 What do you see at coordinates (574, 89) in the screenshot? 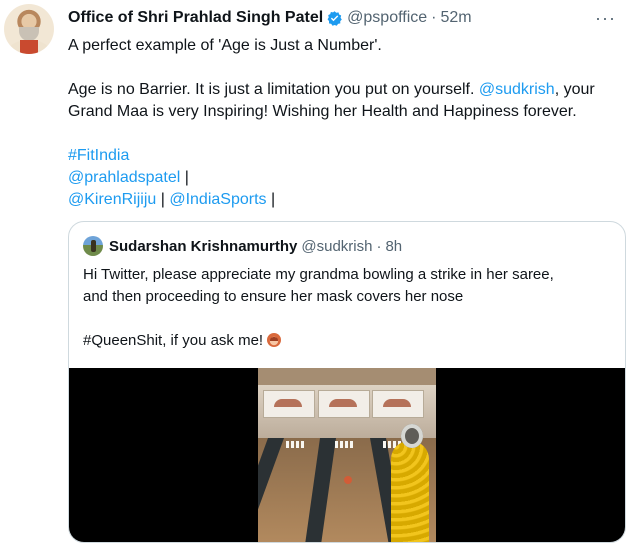
I see `tweet-line-2-tail: , your` at bounding box center [574, 89].